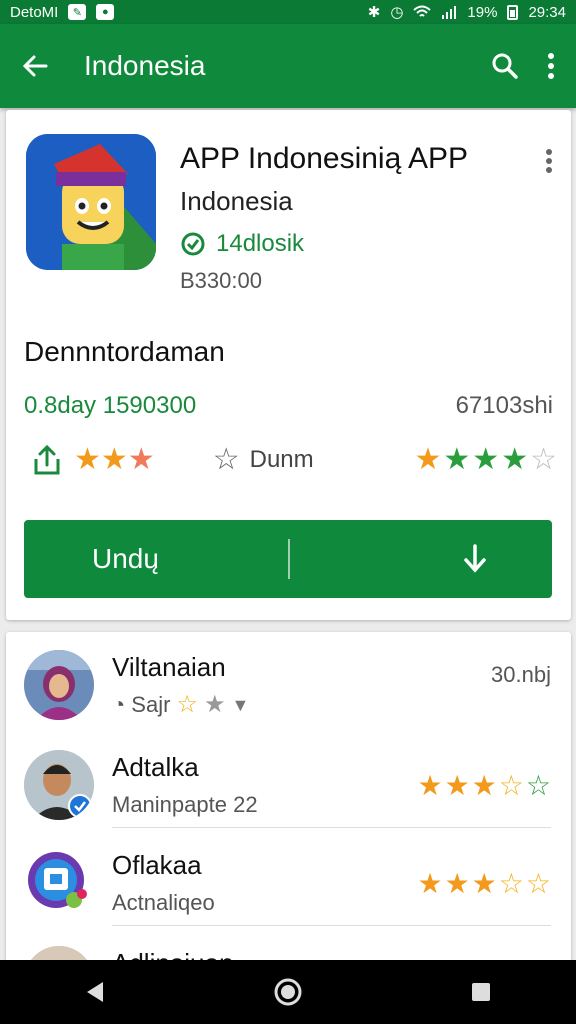 Image resolution: width=576 pixels, height=1024 pixels. What do you see at coordinates (324, 158) in the screenshot?
I see `app-name: APP Indonesinią APP` at bounding box center [324, 158].